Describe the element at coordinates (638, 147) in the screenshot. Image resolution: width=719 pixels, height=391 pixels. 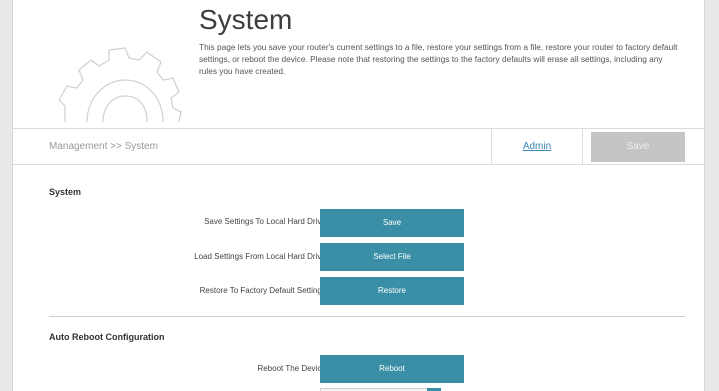
I see `save-button-disabled: Save` at that location.